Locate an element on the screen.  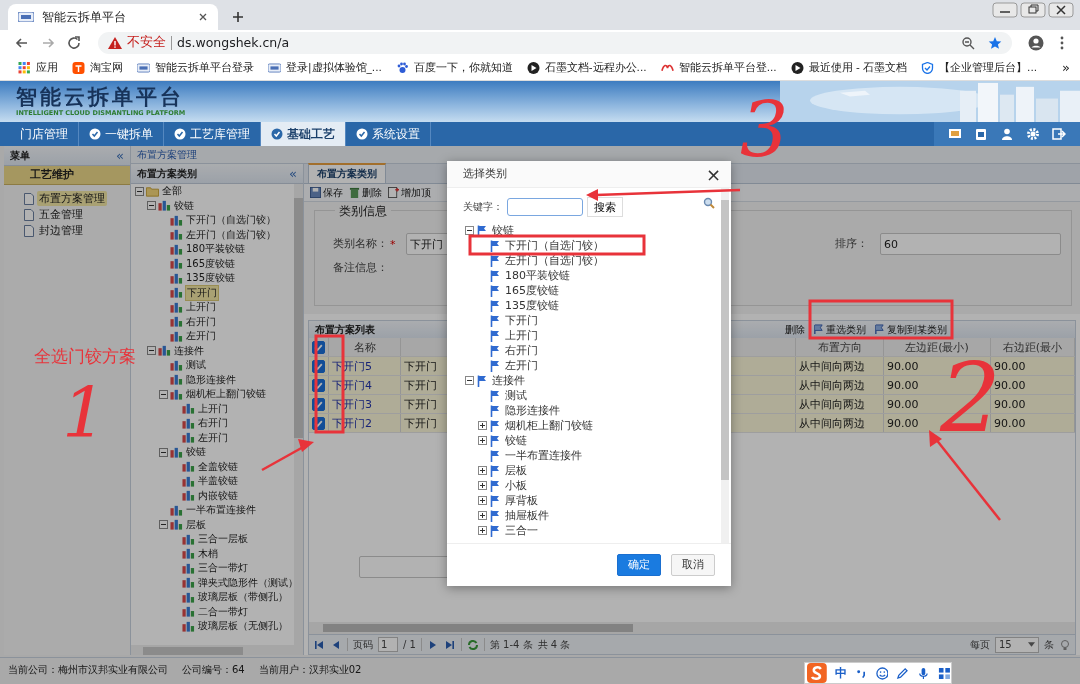
panel-title: 布置方案列表 is located at coordinates (345, 329).